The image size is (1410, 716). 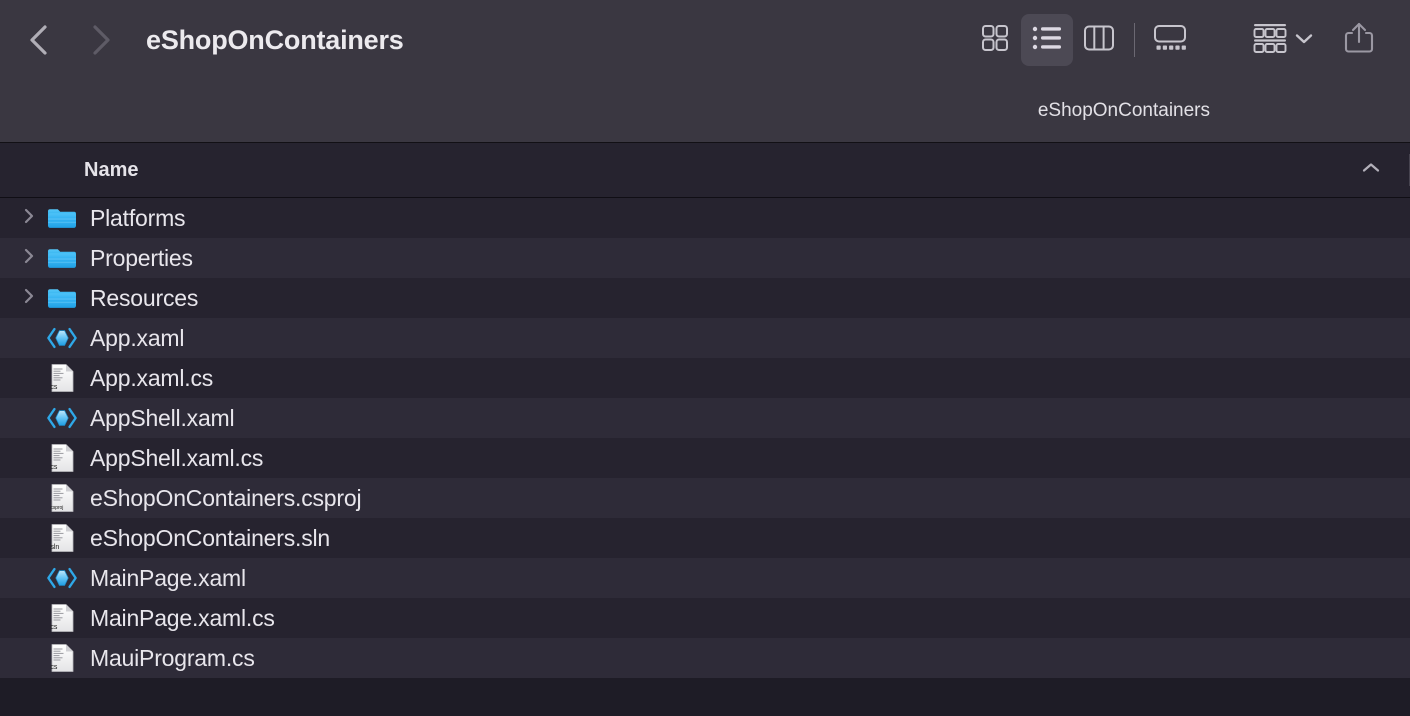 I want to click on csproj-icon: csproj, so click(x=62, y=498).